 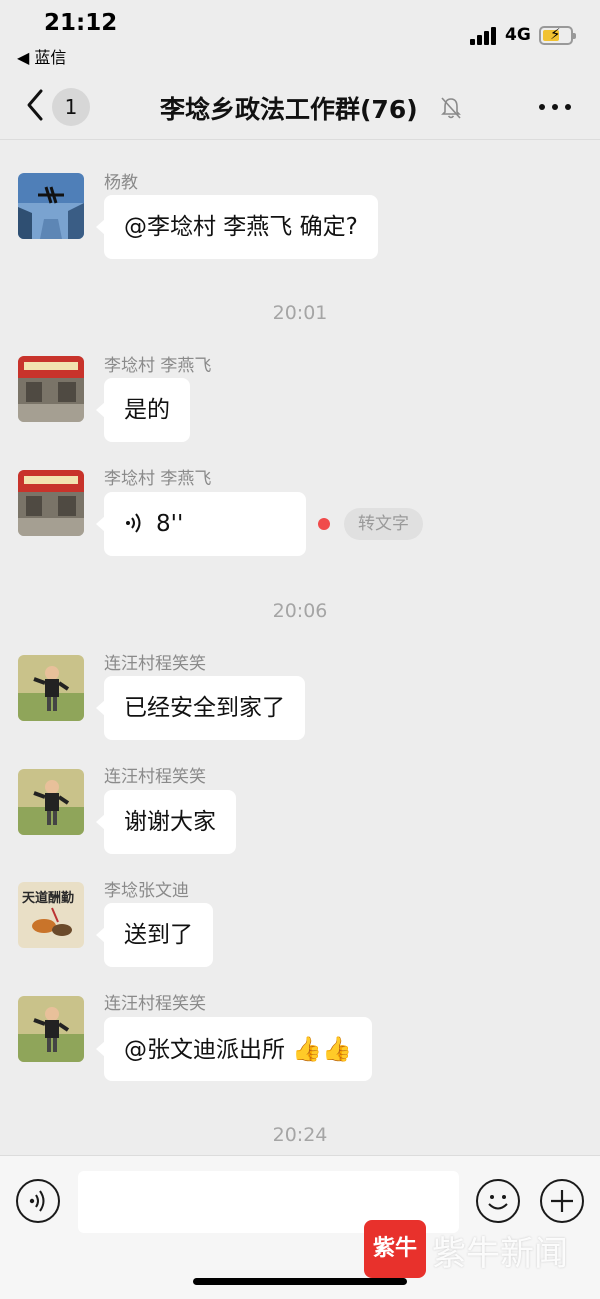 What do you see at coordinates (121, 183) in the screenshot?
I see `sender-name: 杨教` at bounding box center [121, 183].